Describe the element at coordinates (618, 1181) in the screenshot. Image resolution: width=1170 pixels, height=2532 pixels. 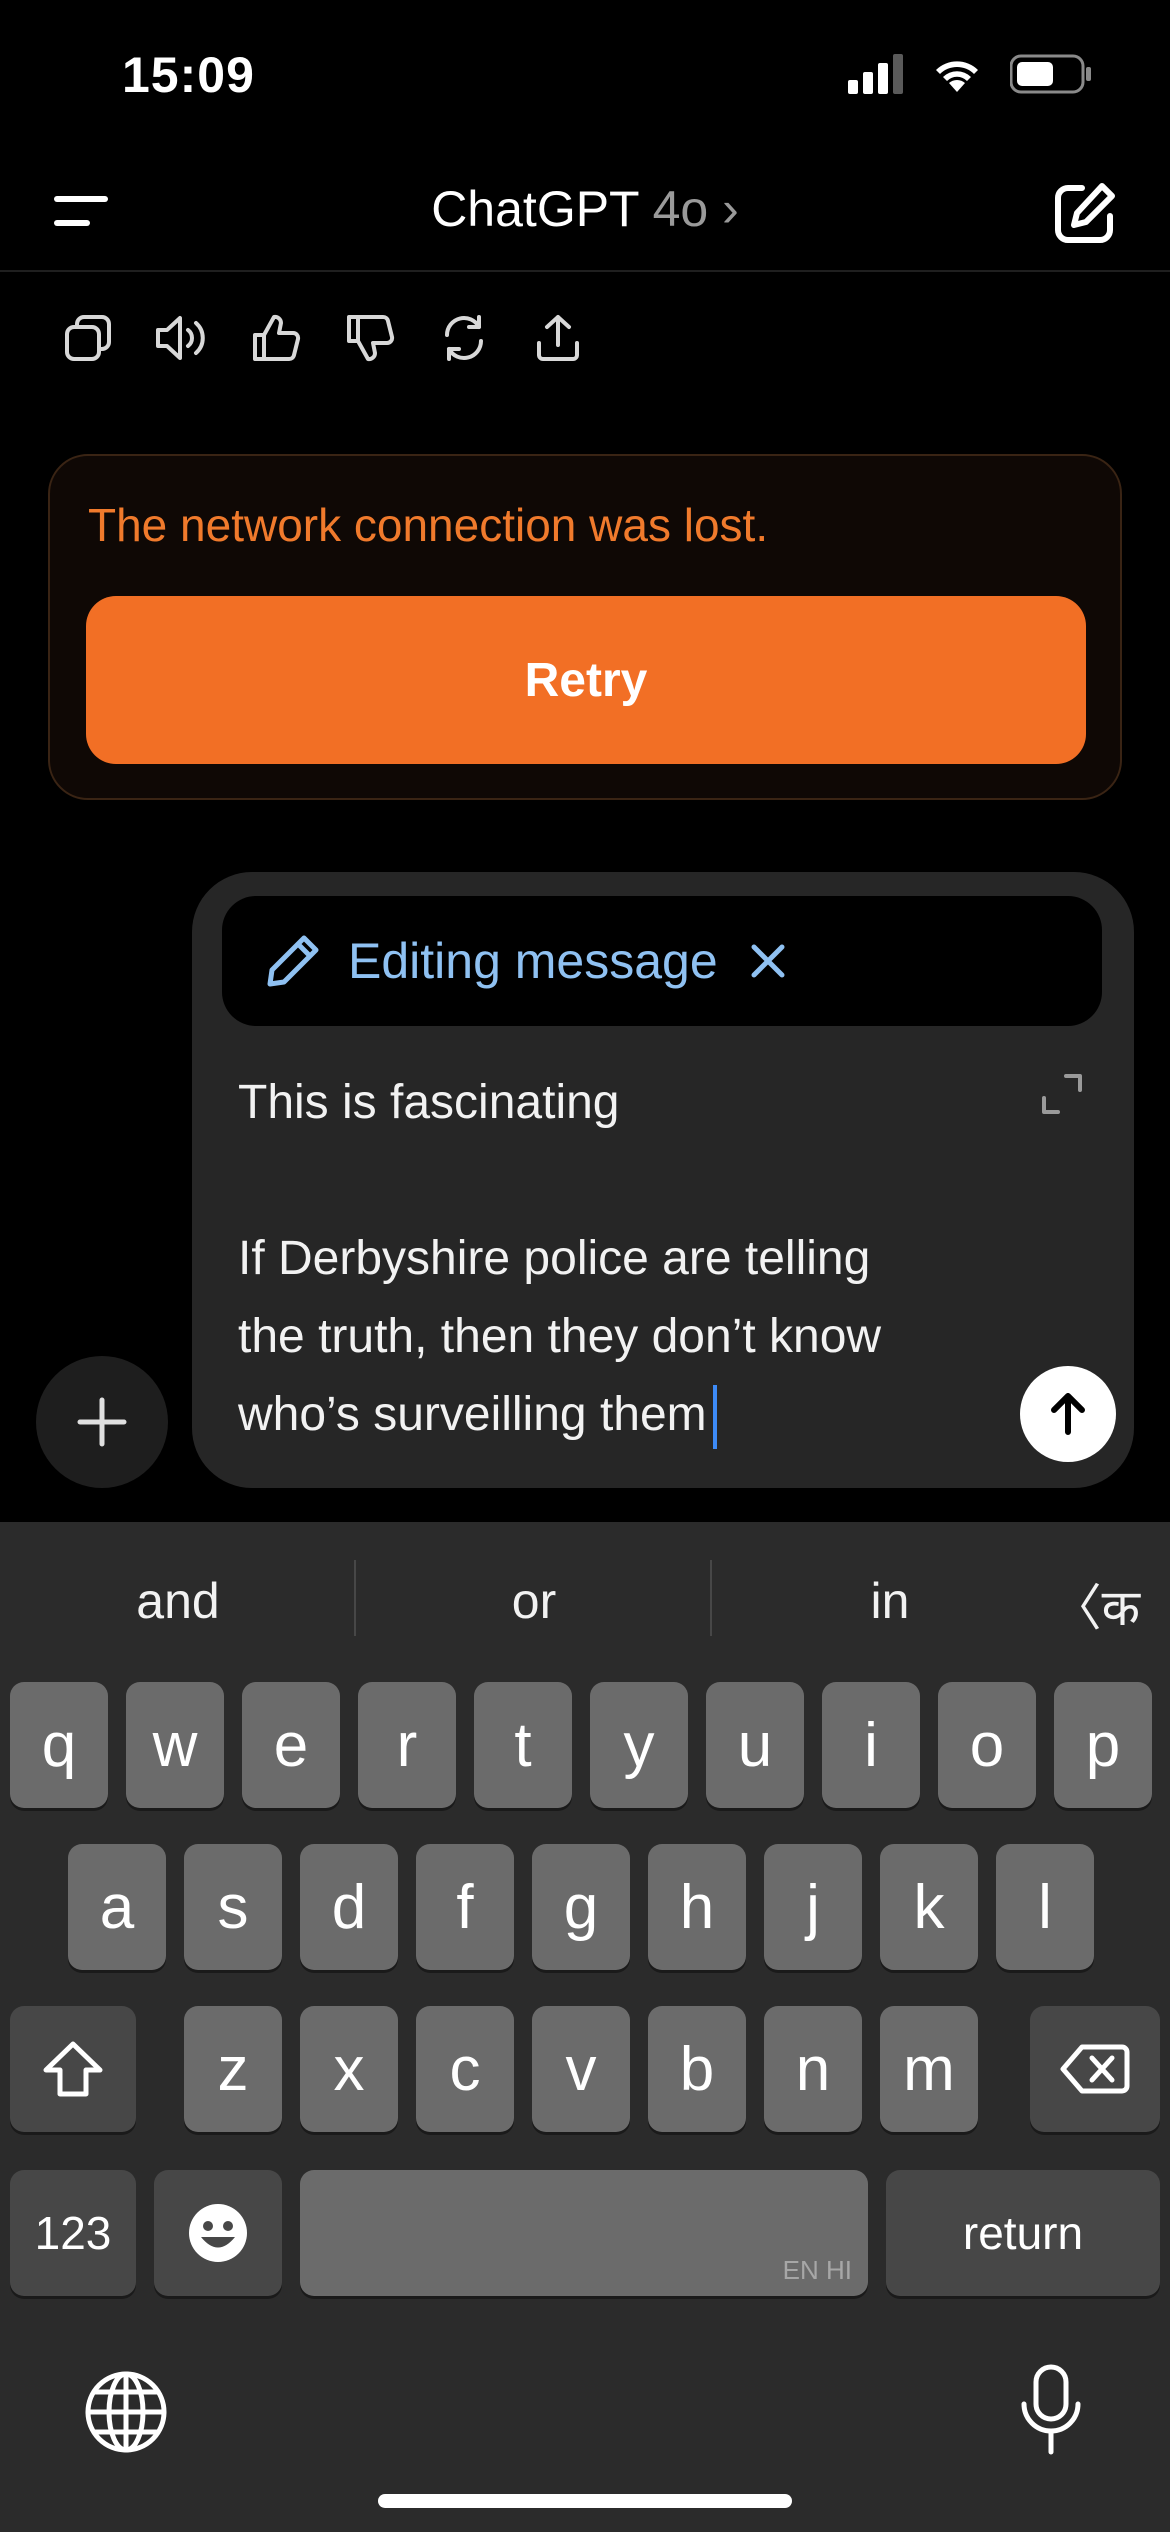
I see `input-line` at that location.